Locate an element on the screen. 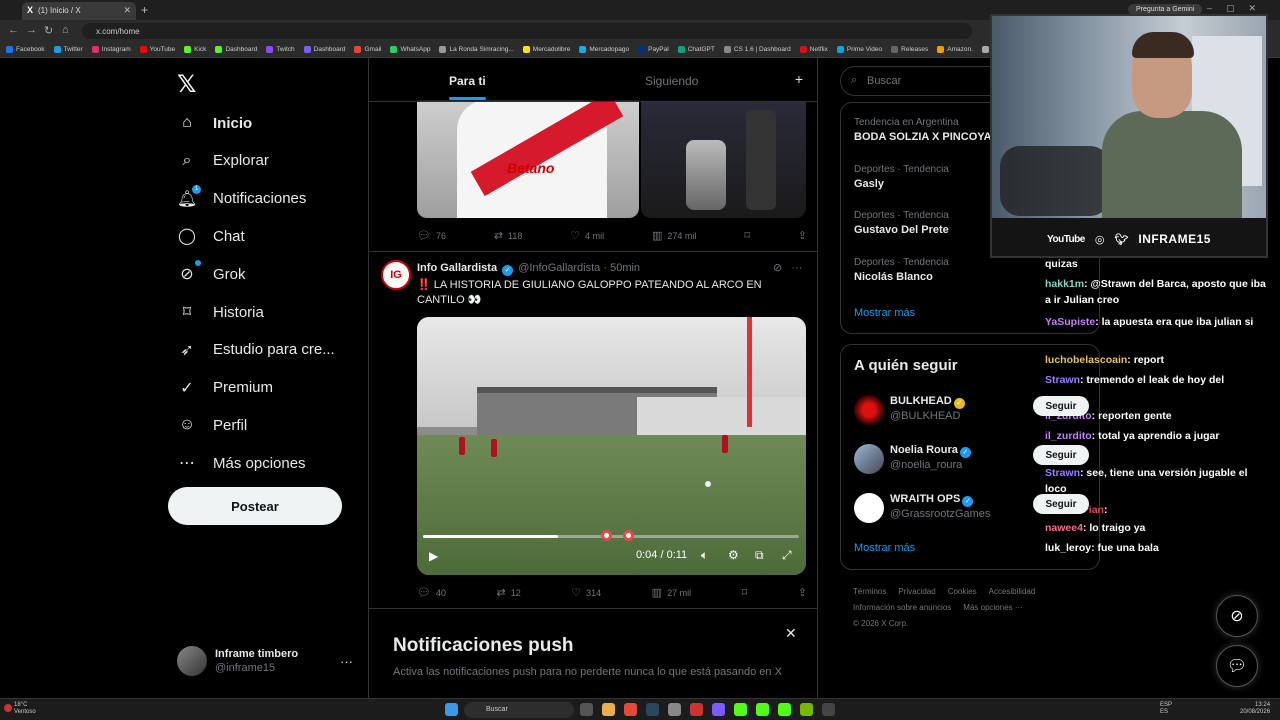 The image size is (1280, 720). footer-link: Más opciones ··· is located at coordinates (993, 607).